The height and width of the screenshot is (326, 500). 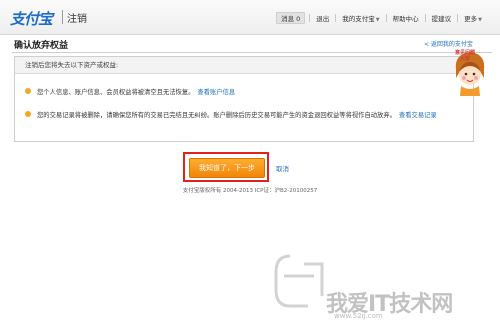 I want to click on my-alipay-label: 我的支付宝, so click(x=358, y=19).